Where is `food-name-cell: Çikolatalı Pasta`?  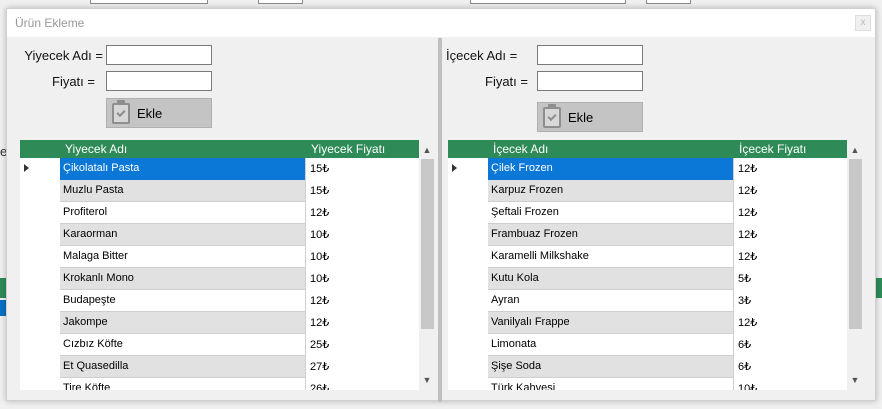
food-name-cell: Çikolatalı Pasta is located at coordinates (183, 169).